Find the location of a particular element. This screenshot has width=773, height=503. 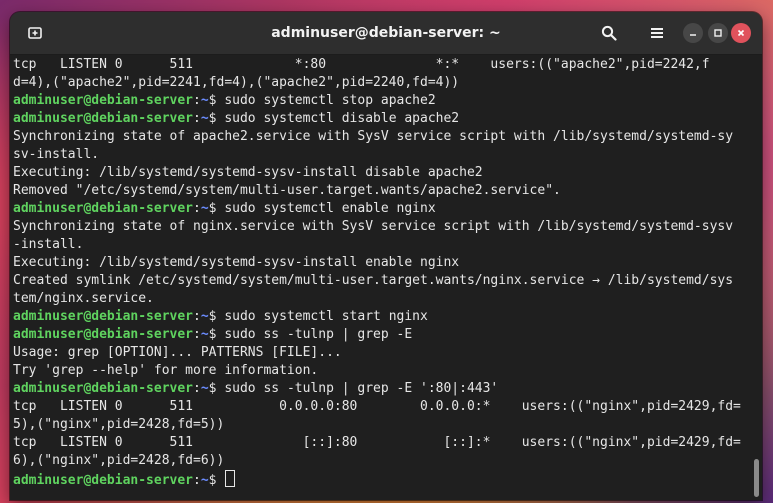

output-line: Try 'grep --help' for more information. is located at coordinates (166, 370).